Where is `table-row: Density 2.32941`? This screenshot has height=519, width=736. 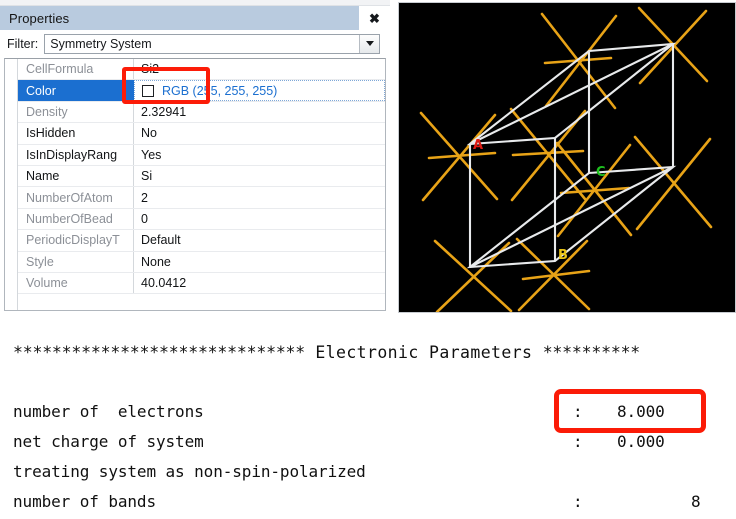 table-row: Density 2.32941 is located at coordinates (201, 112).